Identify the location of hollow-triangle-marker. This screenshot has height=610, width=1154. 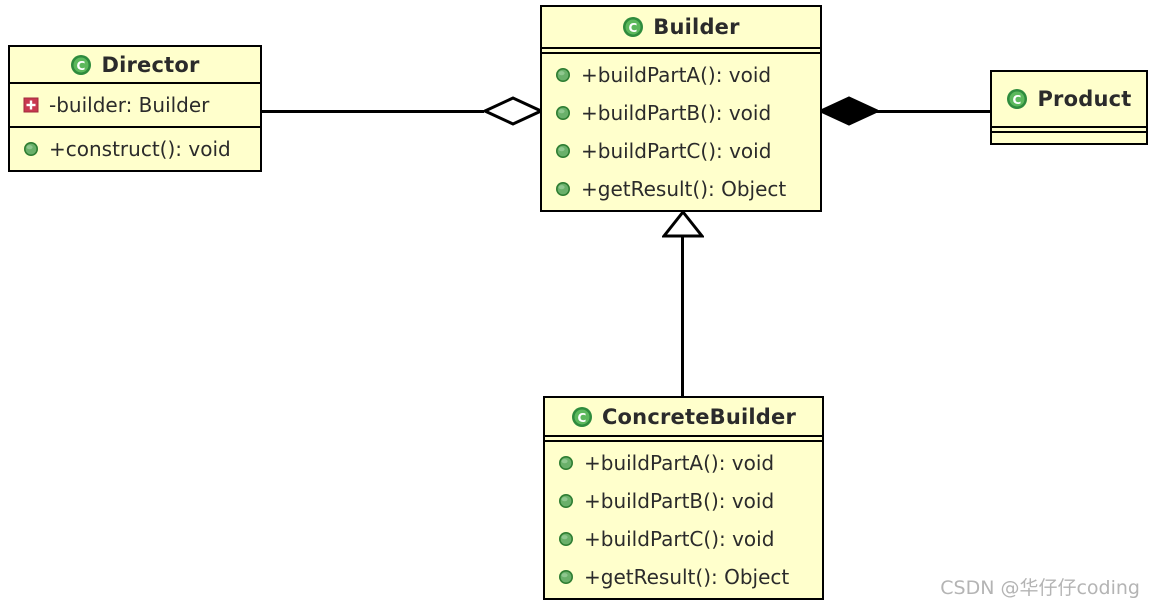
(683, 223).